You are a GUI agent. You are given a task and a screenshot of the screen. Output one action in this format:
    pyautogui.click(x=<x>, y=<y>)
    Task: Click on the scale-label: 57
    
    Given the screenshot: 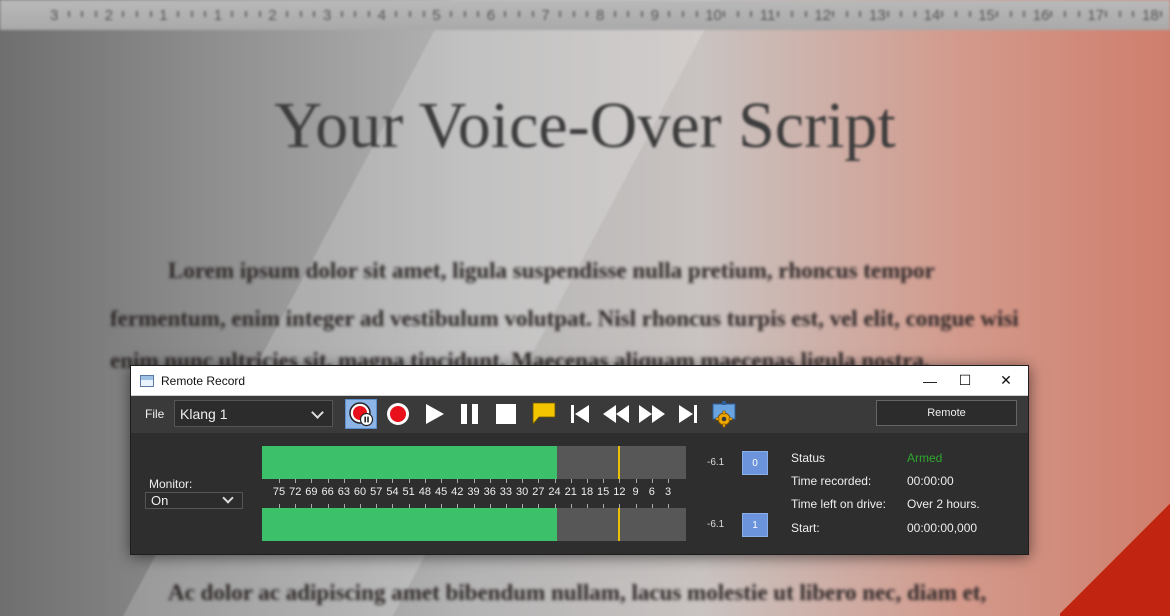 What is the action you would take?
    pyautogui.click(x=376, y=492)
    